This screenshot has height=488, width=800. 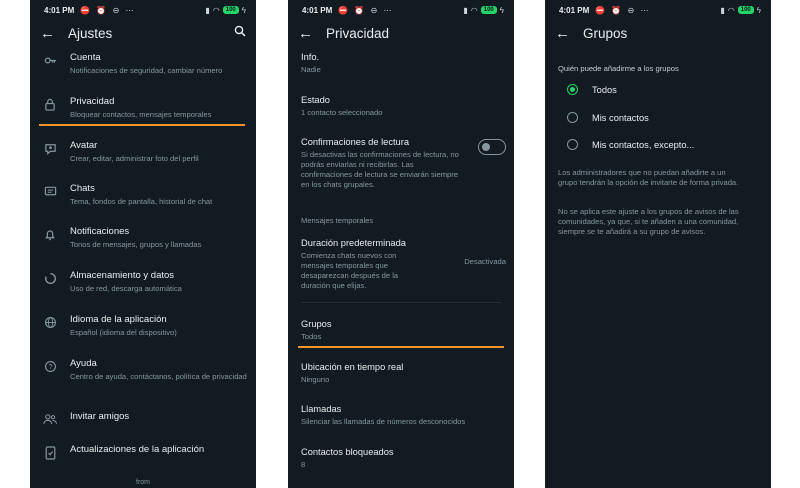 I want to click on privacy-item-subtitle: 8, so click(x=303, y=464).